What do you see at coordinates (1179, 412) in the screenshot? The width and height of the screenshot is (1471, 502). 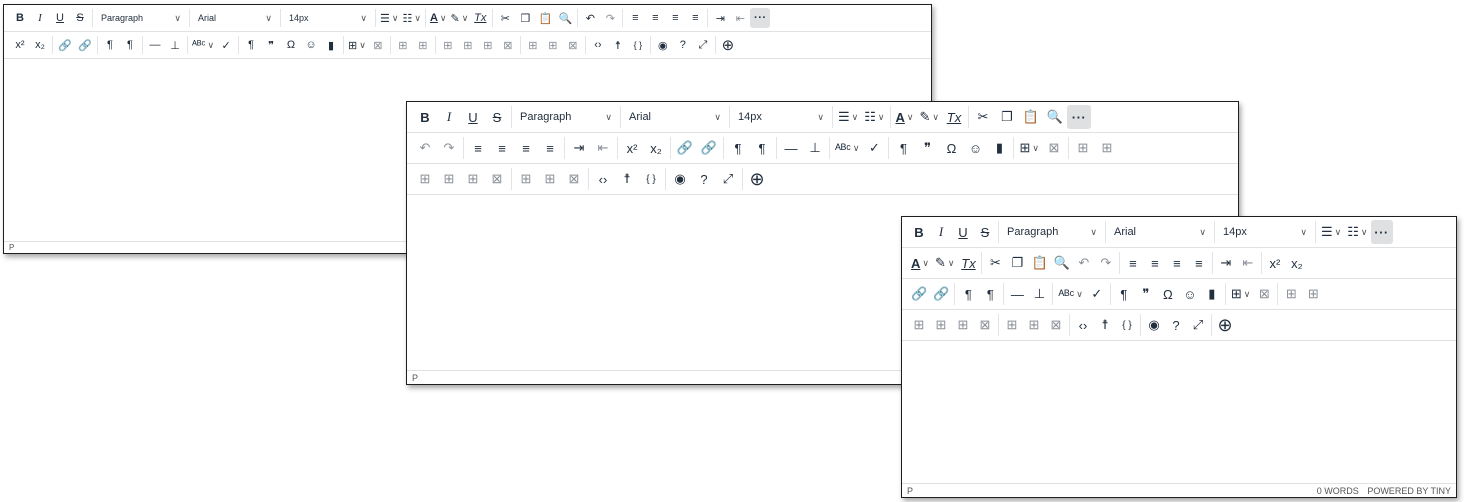 I see `editor-content-area` at bounding box center [1179, 412].